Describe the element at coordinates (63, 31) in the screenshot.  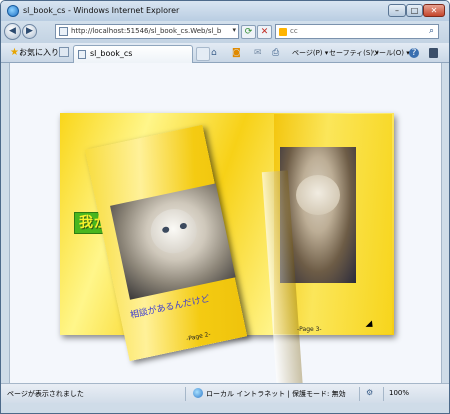
I see `page-icon` at that location.